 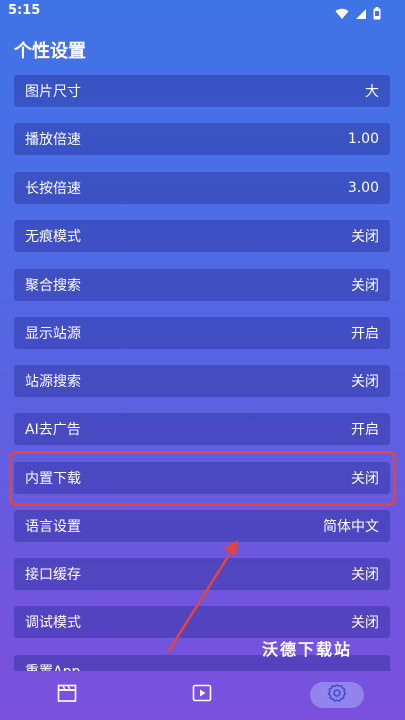 I want to click on nav-item-settings, so click(x=337, y=695).